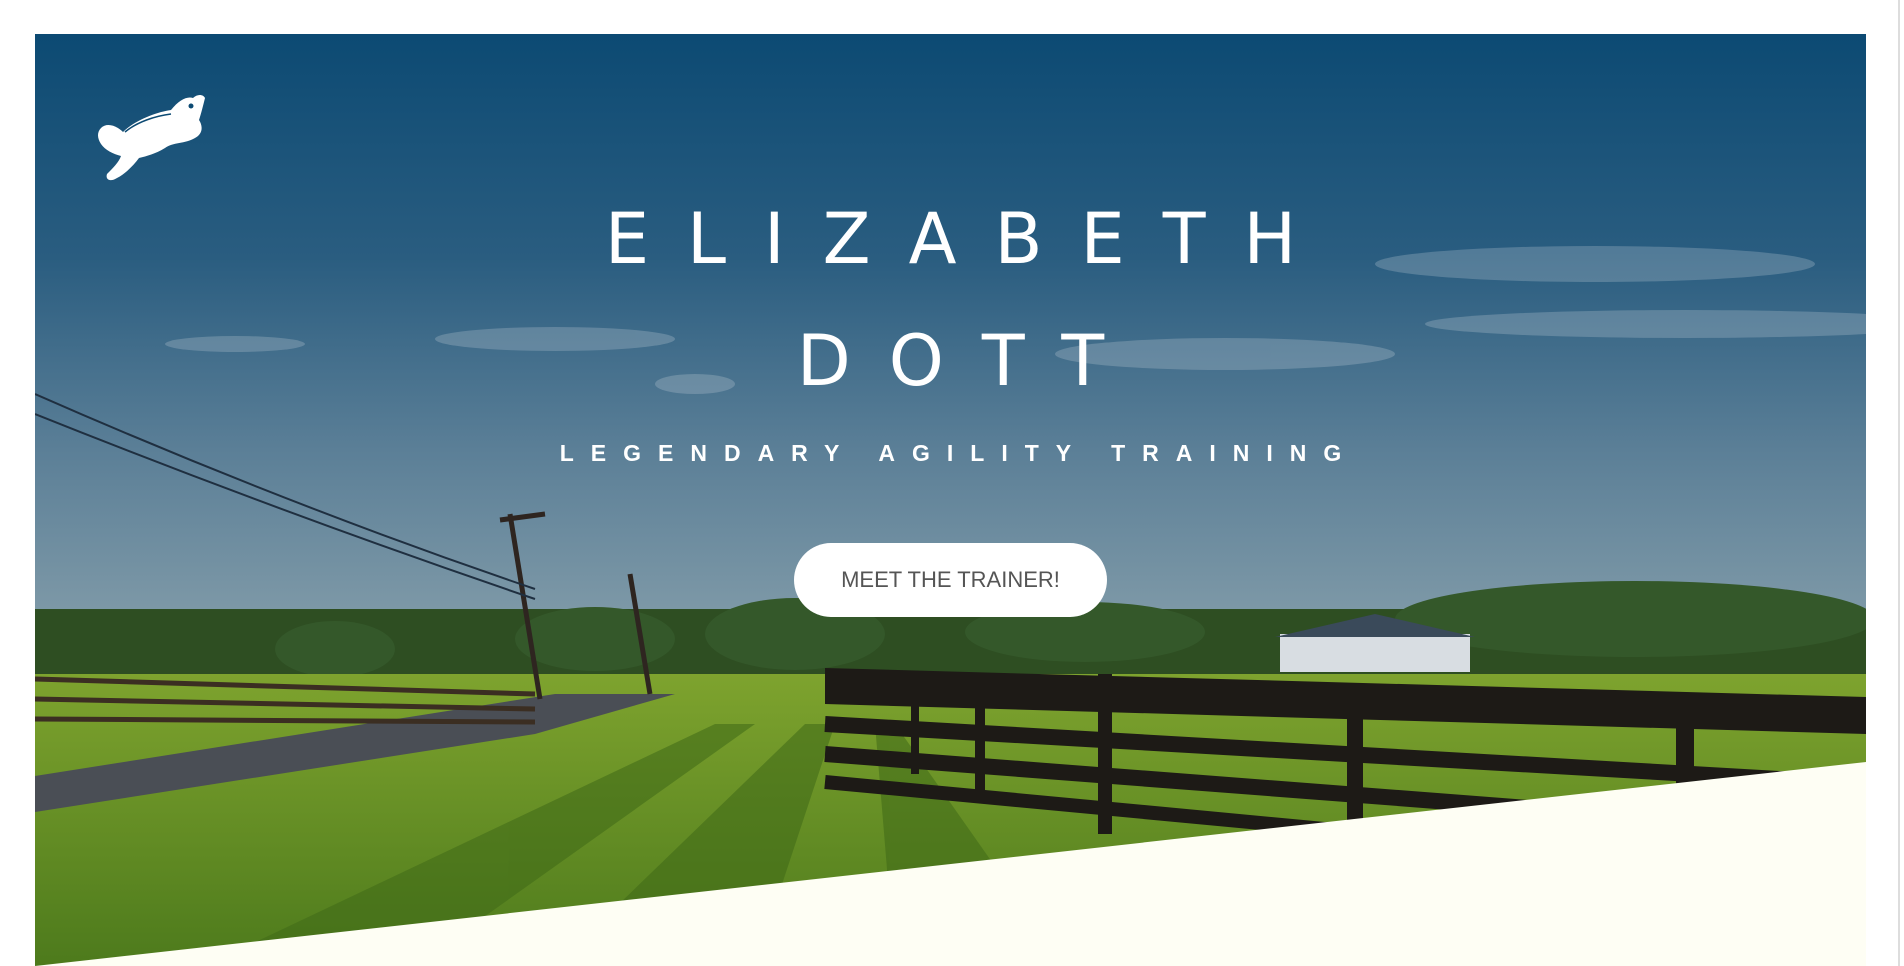 This screenshot has height=966, width=1904. I want to click on title-last-name: DOTT, so click(969, 361).